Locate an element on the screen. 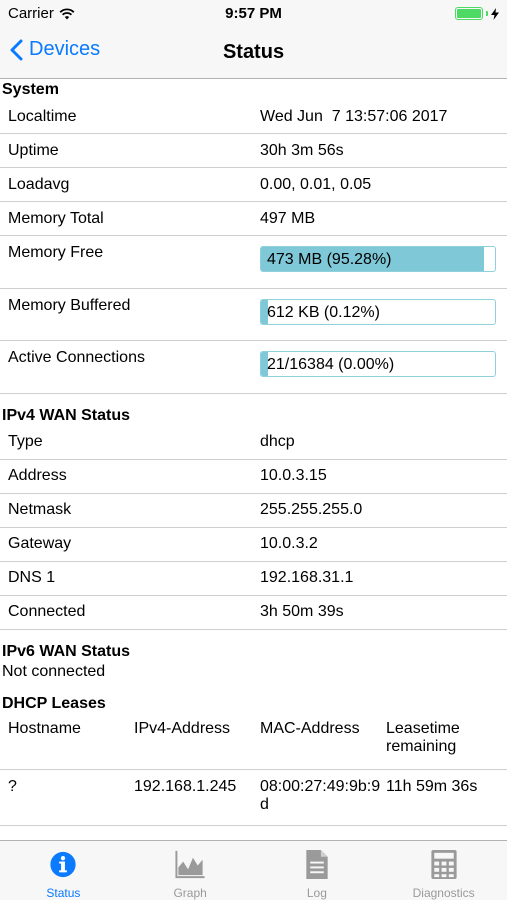 This screenshot has height=900, width=507. tab-diagnostics: Diagnostics is located at coordinates (443, 870).